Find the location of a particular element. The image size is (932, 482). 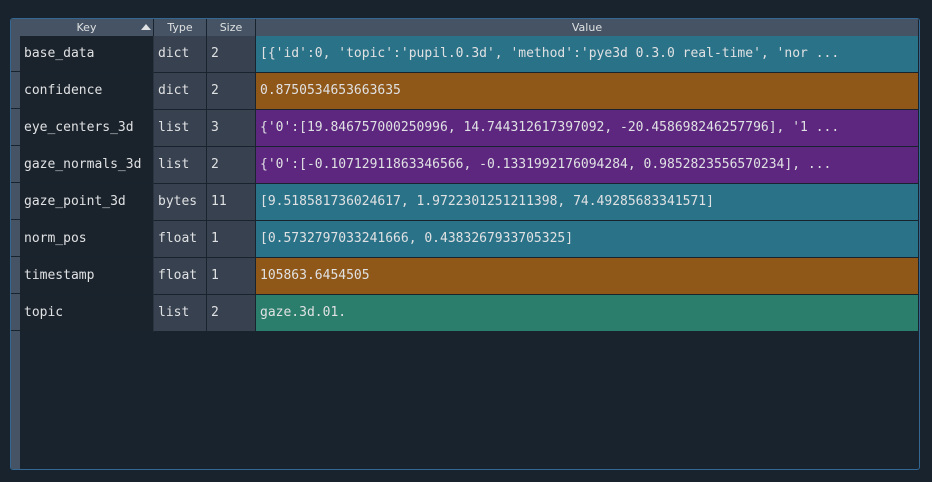

column-header-key: Key is located at coordinates (87, 27).